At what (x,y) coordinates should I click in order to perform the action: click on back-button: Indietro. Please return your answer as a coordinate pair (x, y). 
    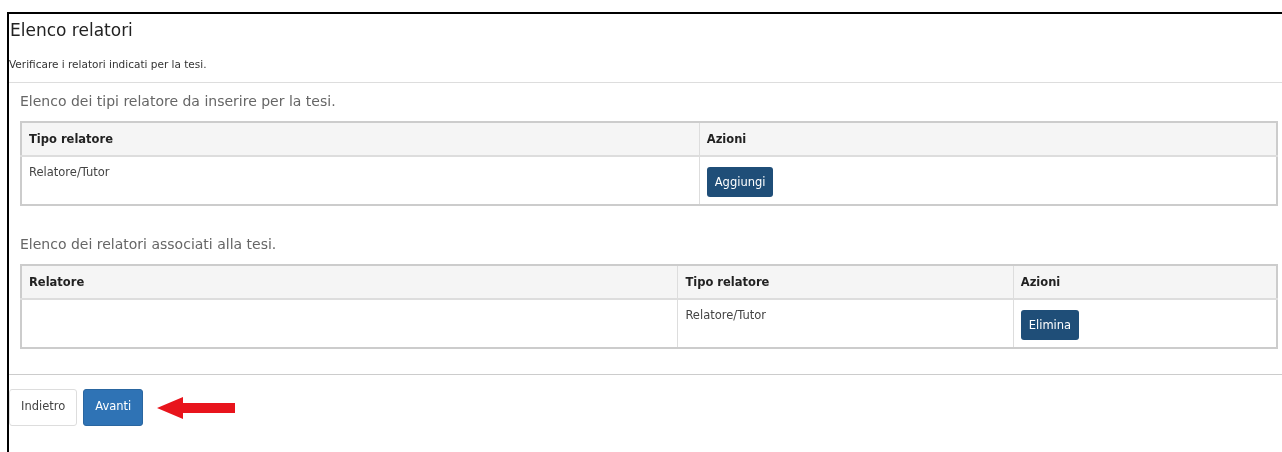
    Looking at the image, I should click on (43, 407).